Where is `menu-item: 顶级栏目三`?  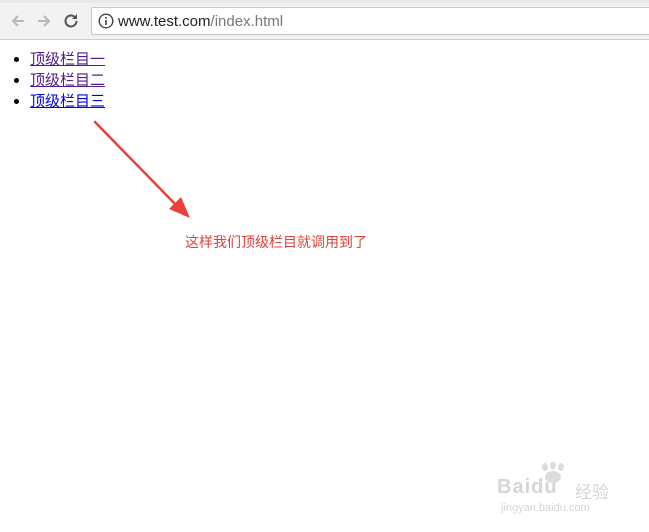 menu-item: 顶级栏目三 is located at coordinates (67, 101).